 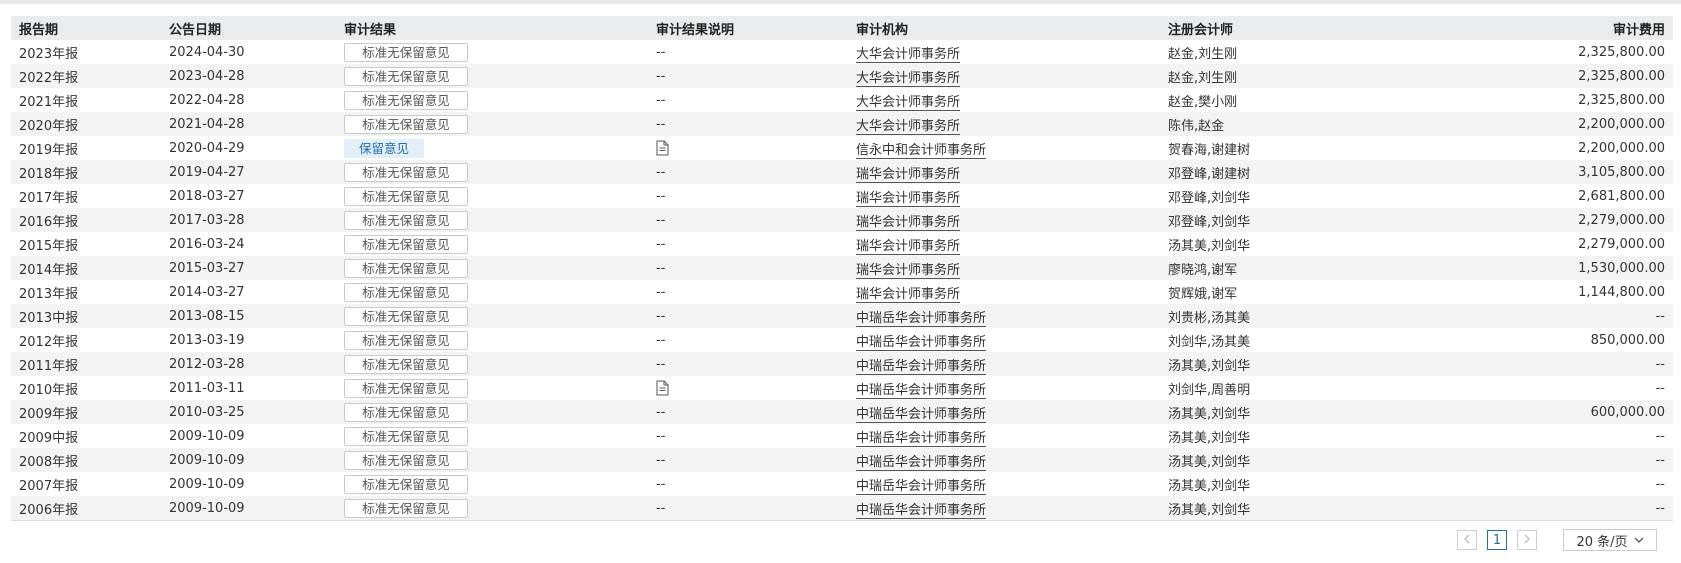 I want to click on cell-period: 2013中报, so click(x=49, y=318).